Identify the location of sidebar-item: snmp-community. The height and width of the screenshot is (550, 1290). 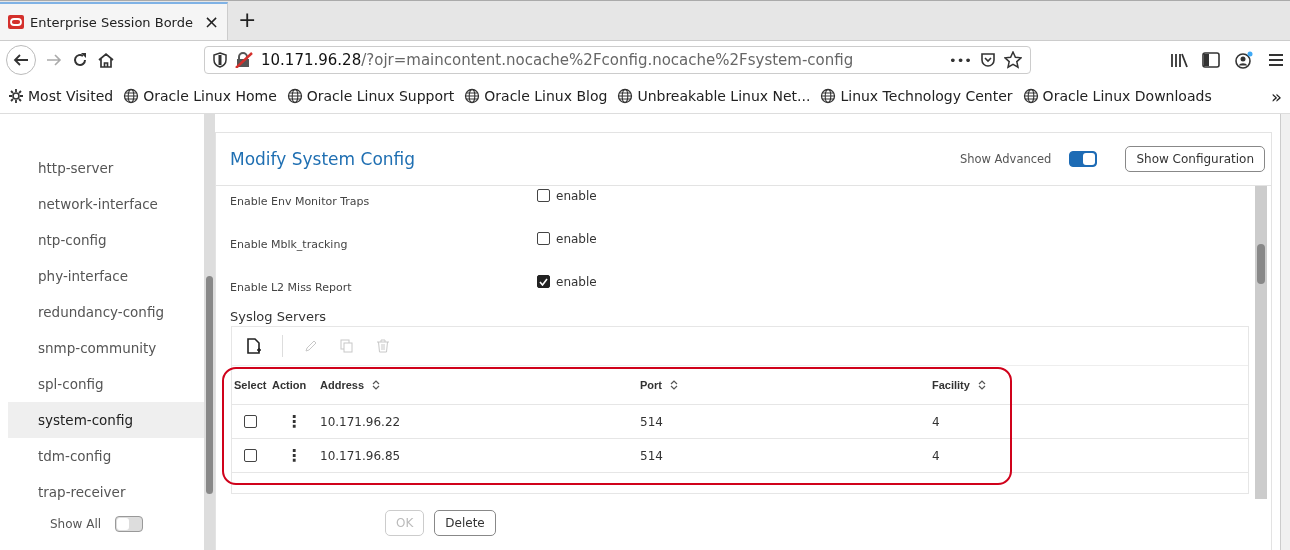
(106, 348).